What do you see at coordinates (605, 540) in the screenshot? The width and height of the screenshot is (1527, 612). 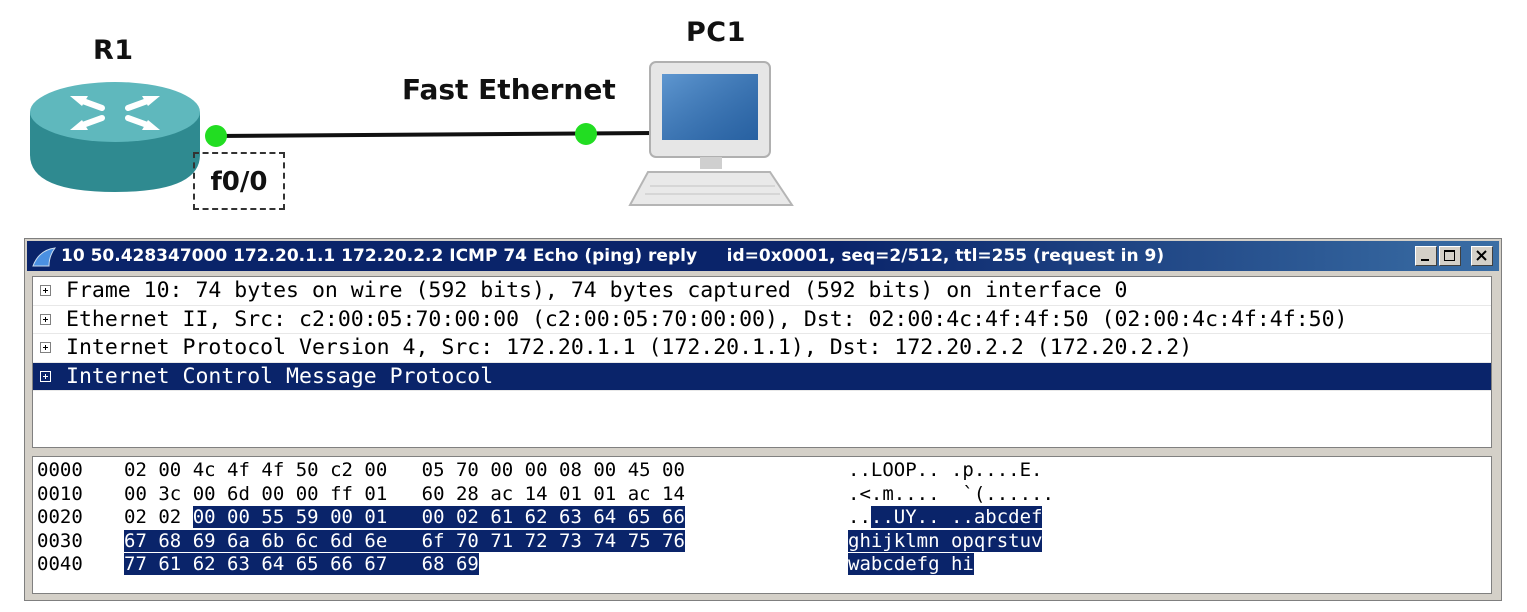 I see `hex-byte: 74` at bounding box center [605, 540].